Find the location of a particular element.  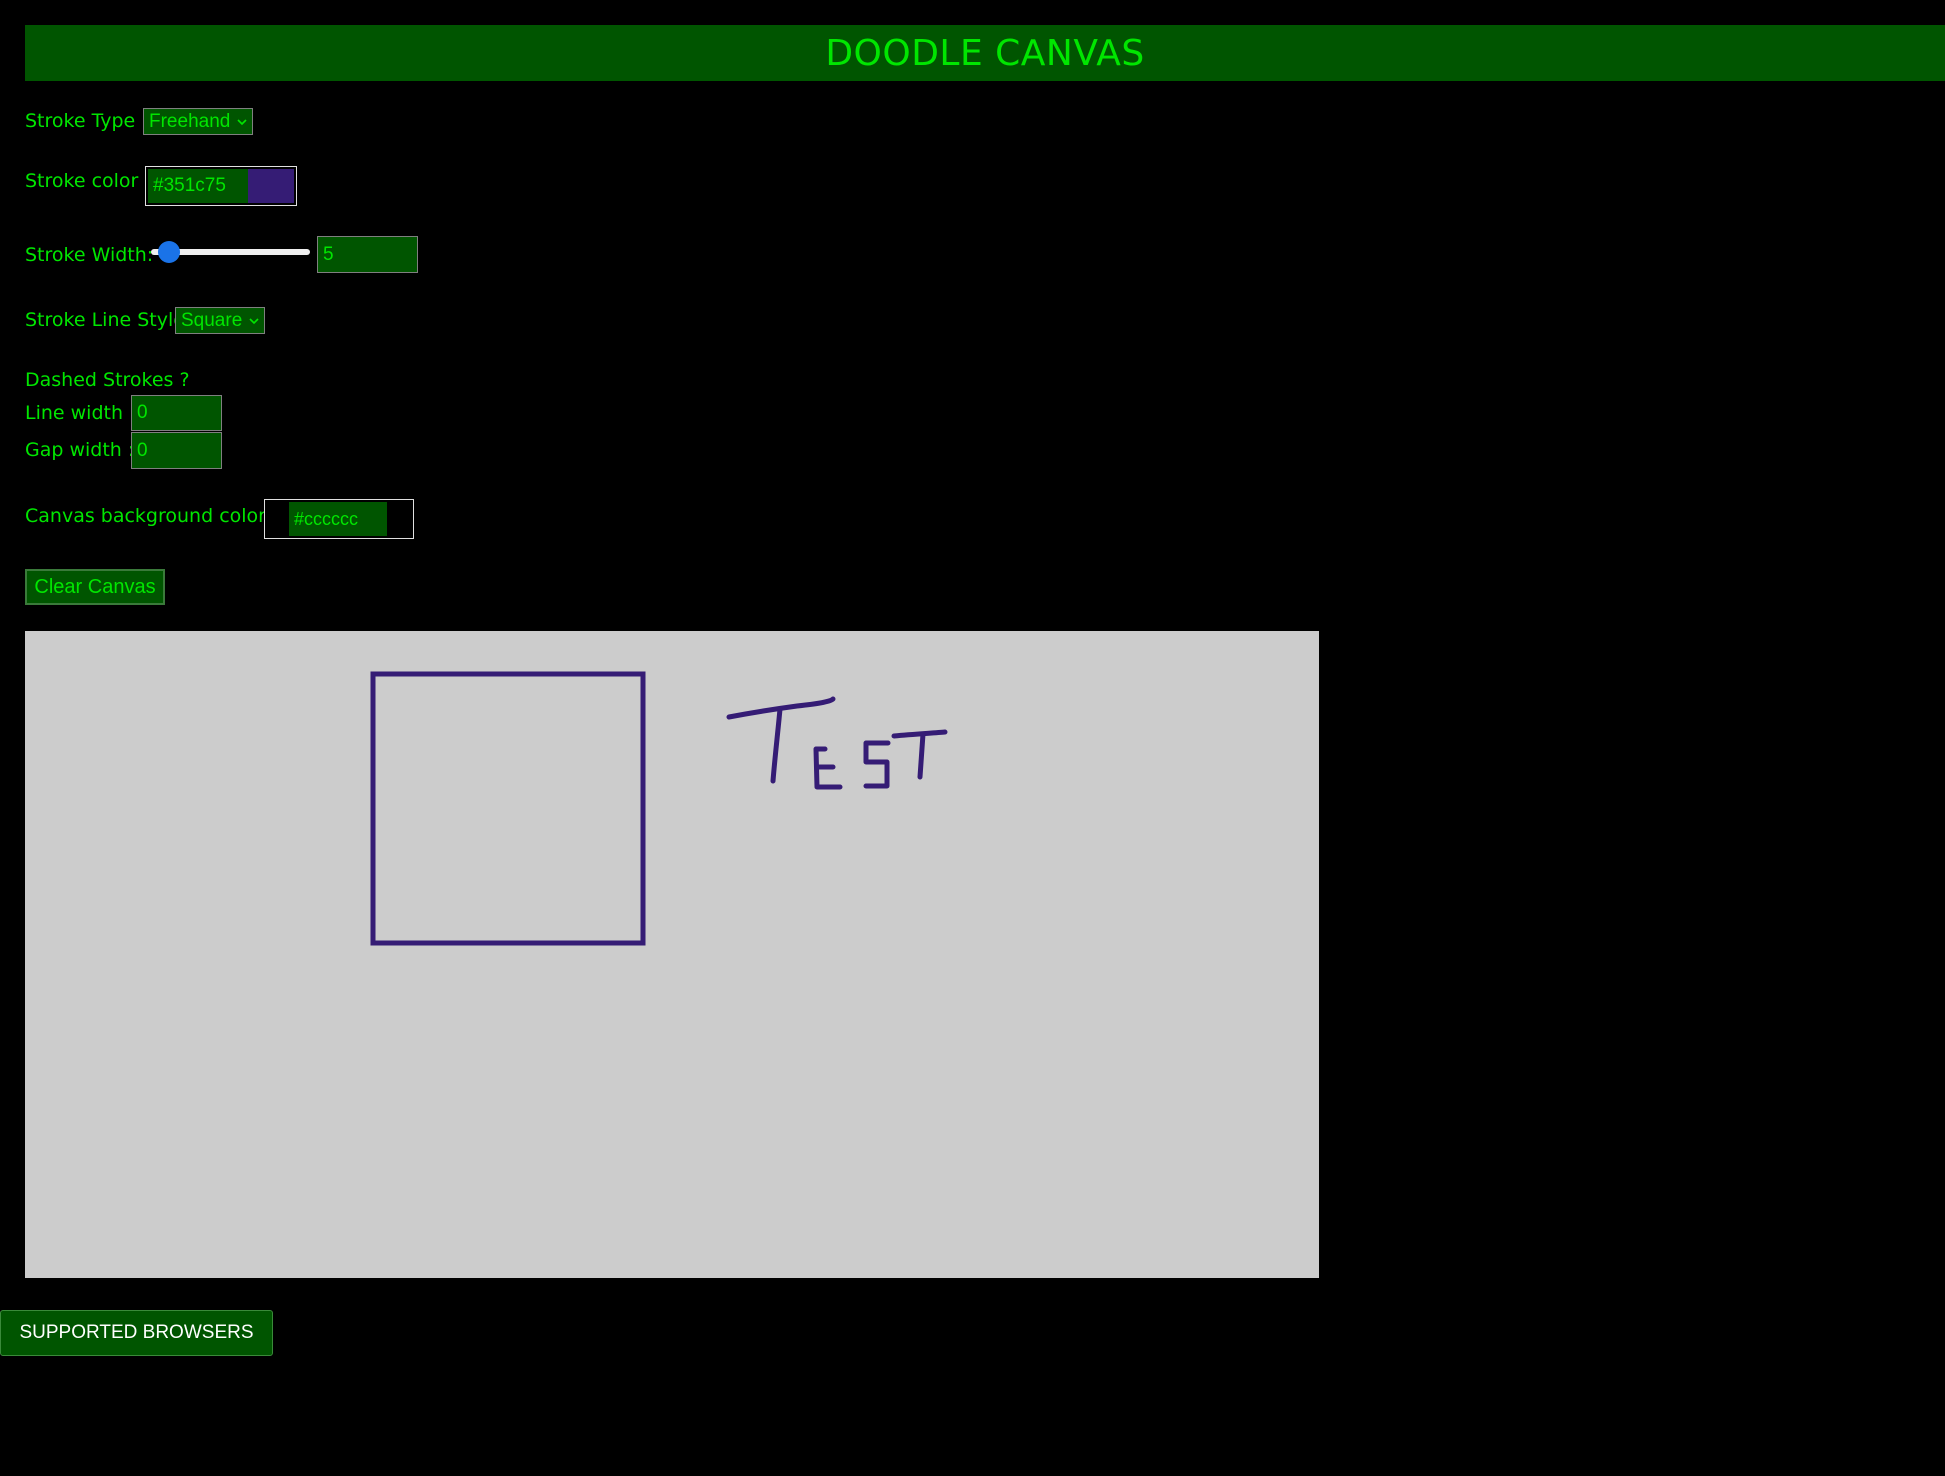

stroke-width-label: Stroke Width: is located at coordinates (89, 255).